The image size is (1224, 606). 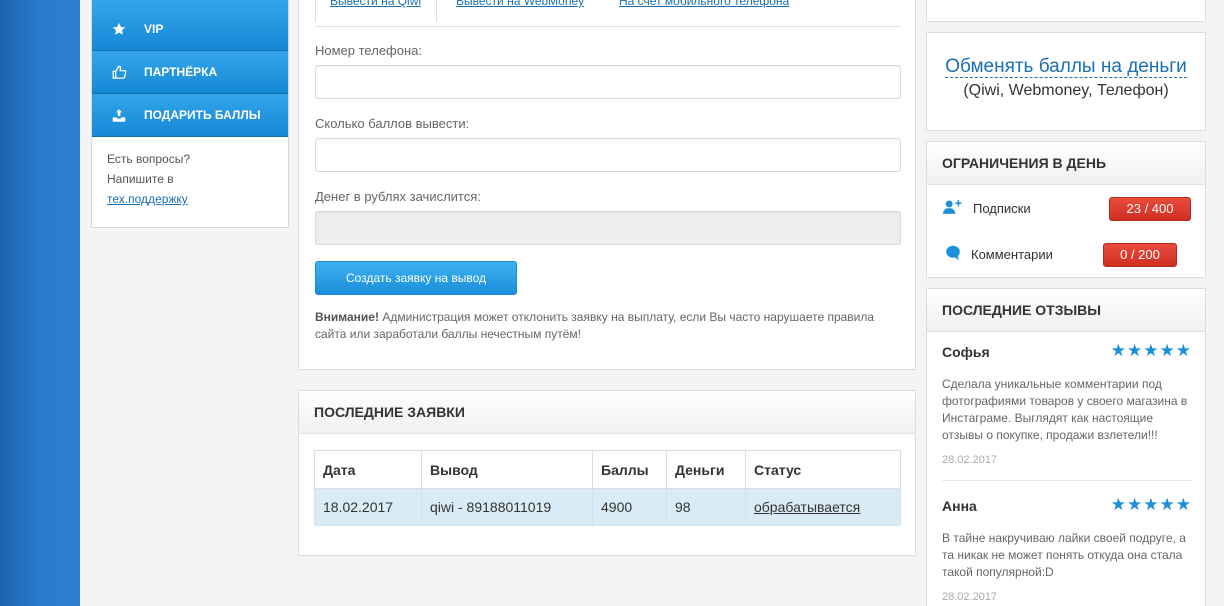 What do you see at coordinates (190, 25) in the screenshot?
I see `sidebar-item-vip: VIP` at bounding box center [190, 25].